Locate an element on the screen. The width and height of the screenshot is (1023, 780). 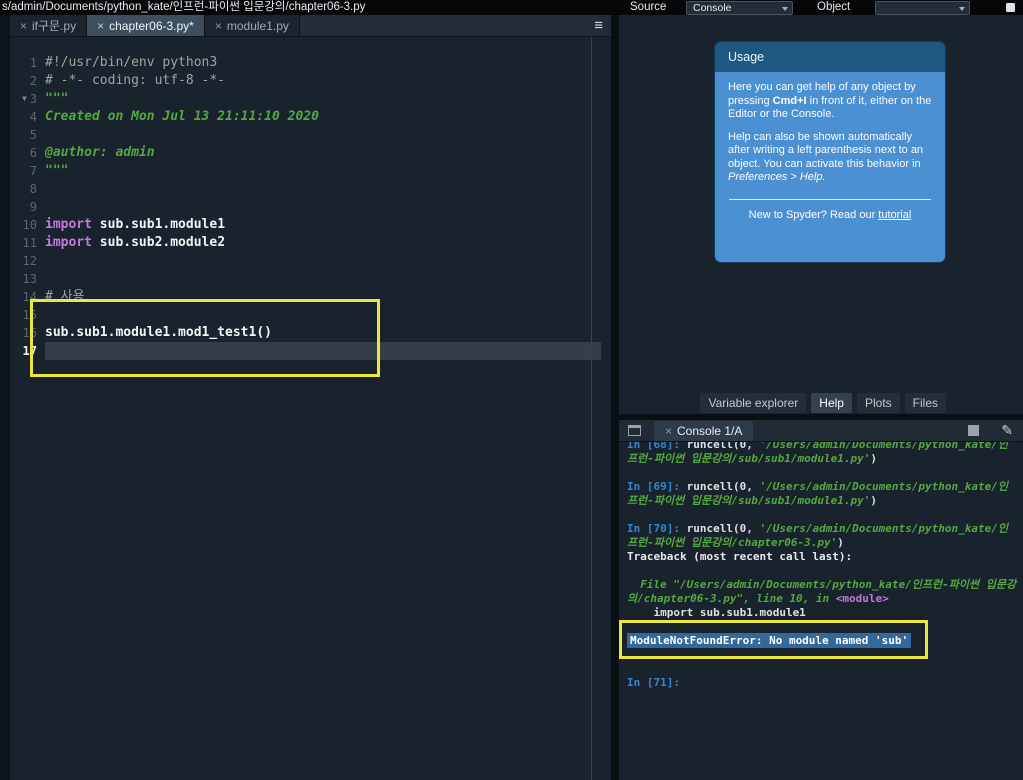
line-number: 9 is located at coordinates (27, 207).